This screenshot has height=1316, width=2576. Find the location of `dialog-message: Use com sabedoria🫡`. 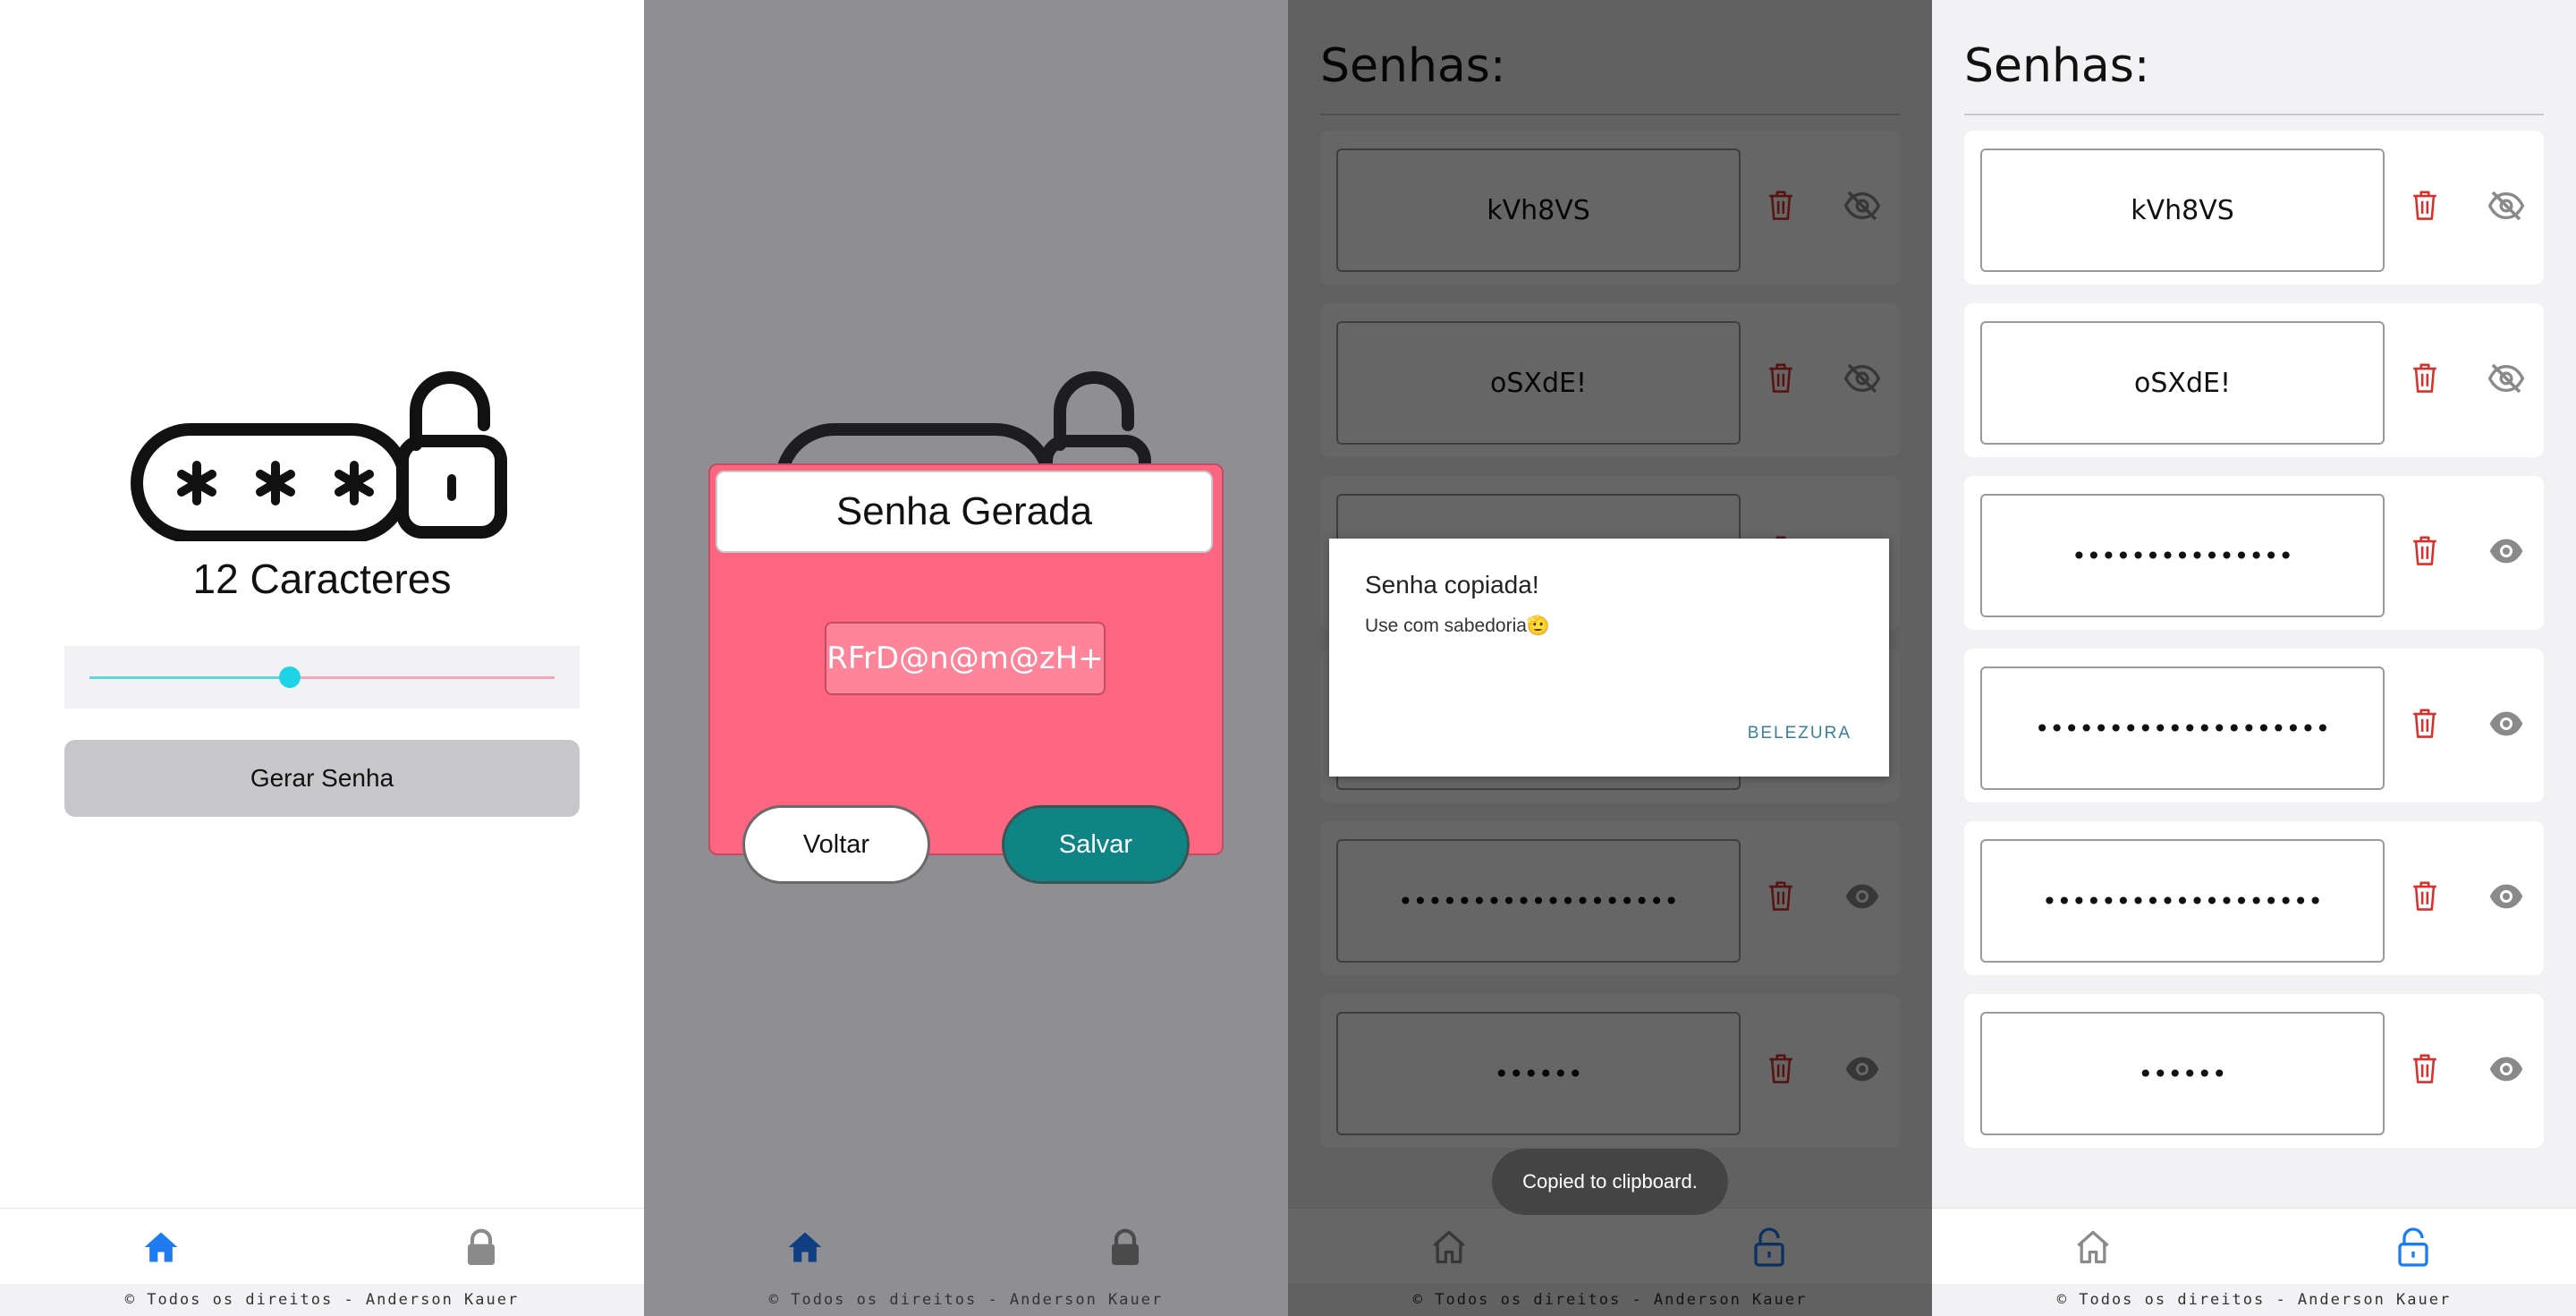

dialog-message: Use com sabedoria🫡 is located at coordinates (1458, 626).